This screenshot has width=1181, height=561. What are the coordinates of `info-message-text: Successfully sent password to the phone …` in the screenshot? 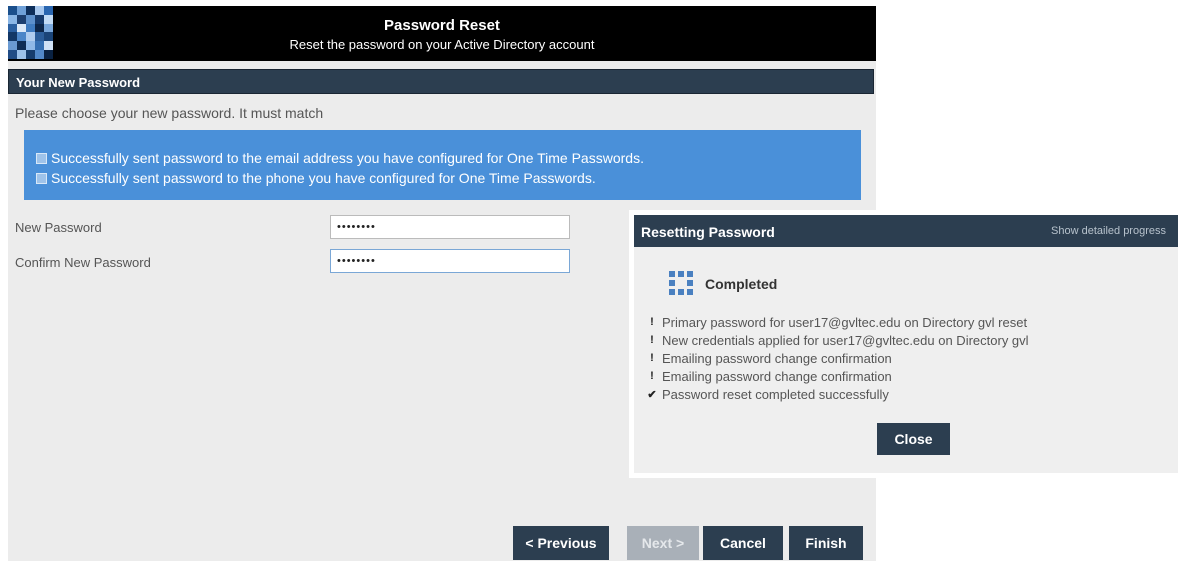 It's located at (323, 178).